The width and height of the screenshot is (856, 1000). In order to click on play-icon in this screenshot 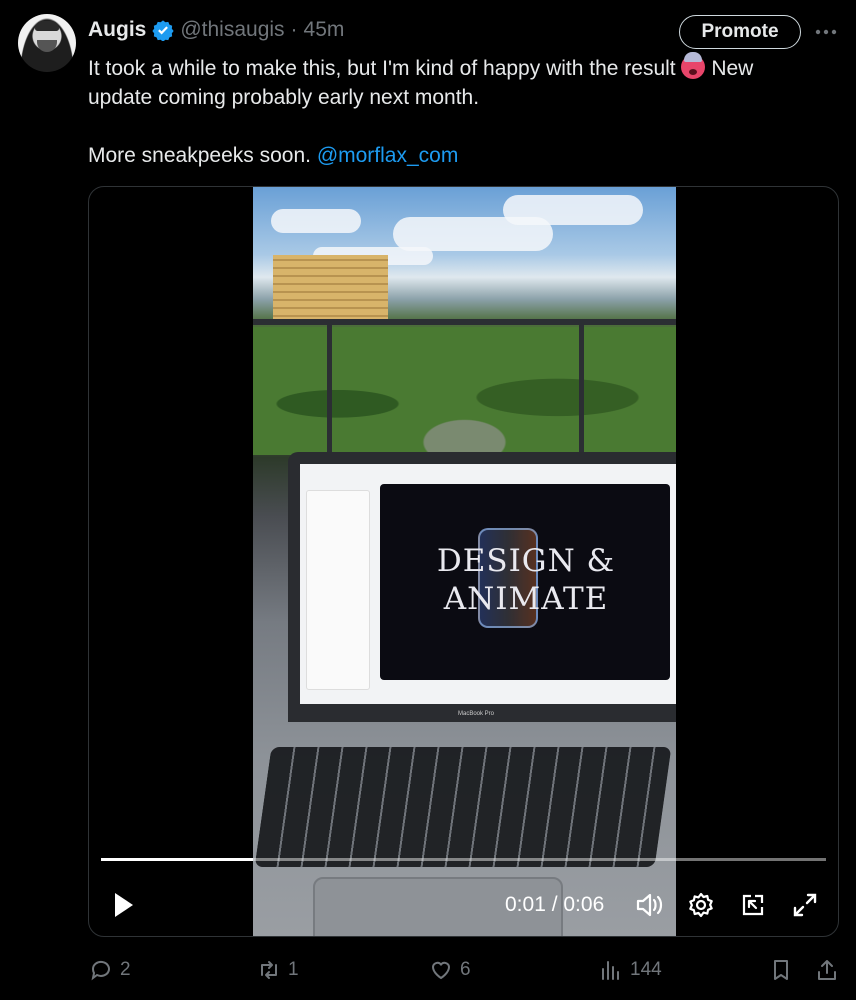, I will do `click(123, 905)`.